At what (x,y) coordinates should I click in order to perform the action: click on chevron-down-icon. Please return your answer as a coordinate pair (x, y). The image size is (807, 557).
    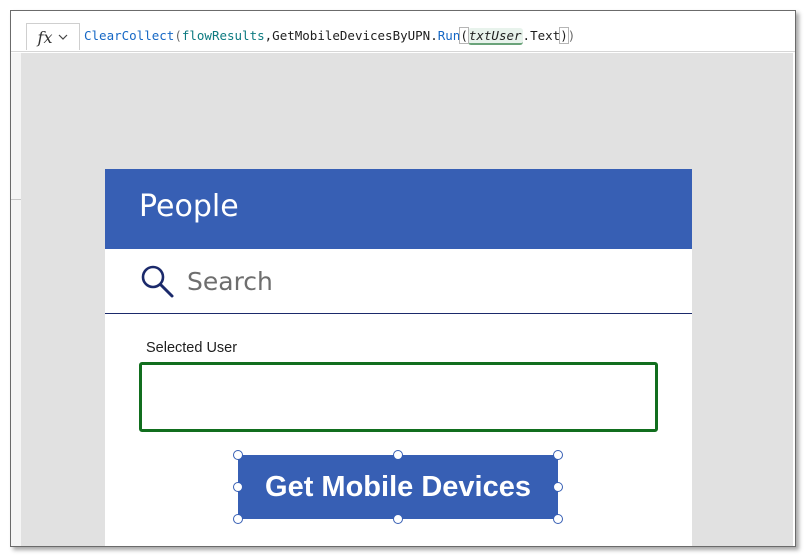
    Looking at the image, I should click on (63, 37).